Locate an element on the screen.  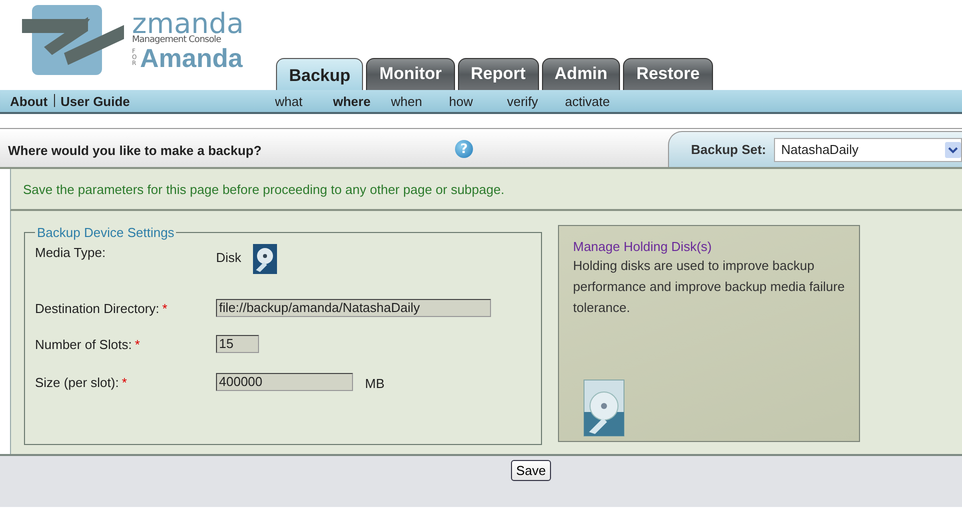
brand-name: zmanda is located at coordinates (188, 24).